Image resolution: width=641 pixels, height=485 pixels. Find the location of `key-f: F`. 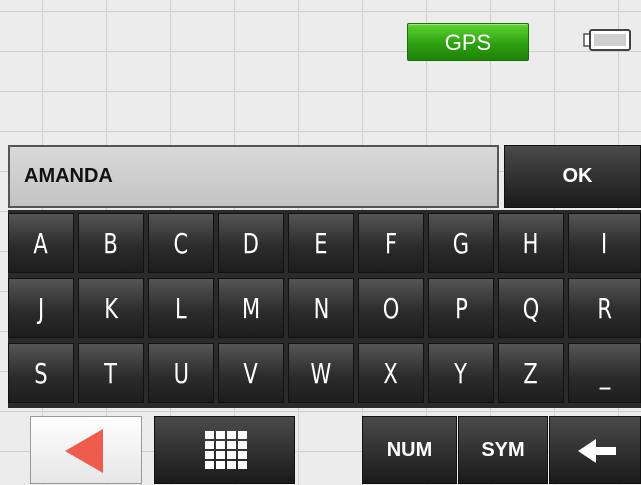

key-f: F is located at coordinates (391, 243).